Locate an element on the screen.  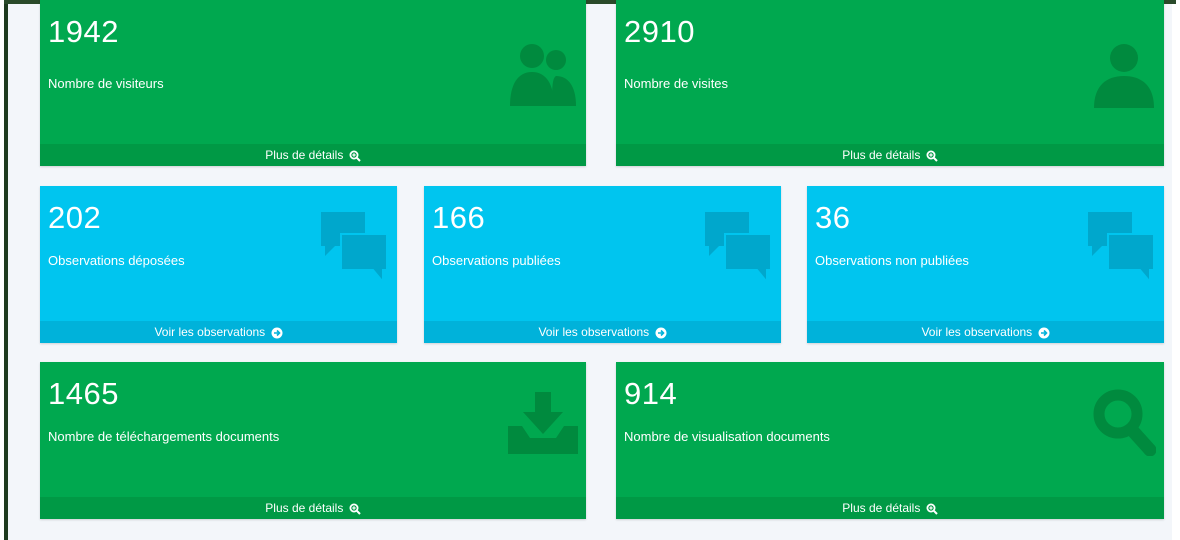
stat-label: Nombre de visiteurs is located at coordinates (106, 83).